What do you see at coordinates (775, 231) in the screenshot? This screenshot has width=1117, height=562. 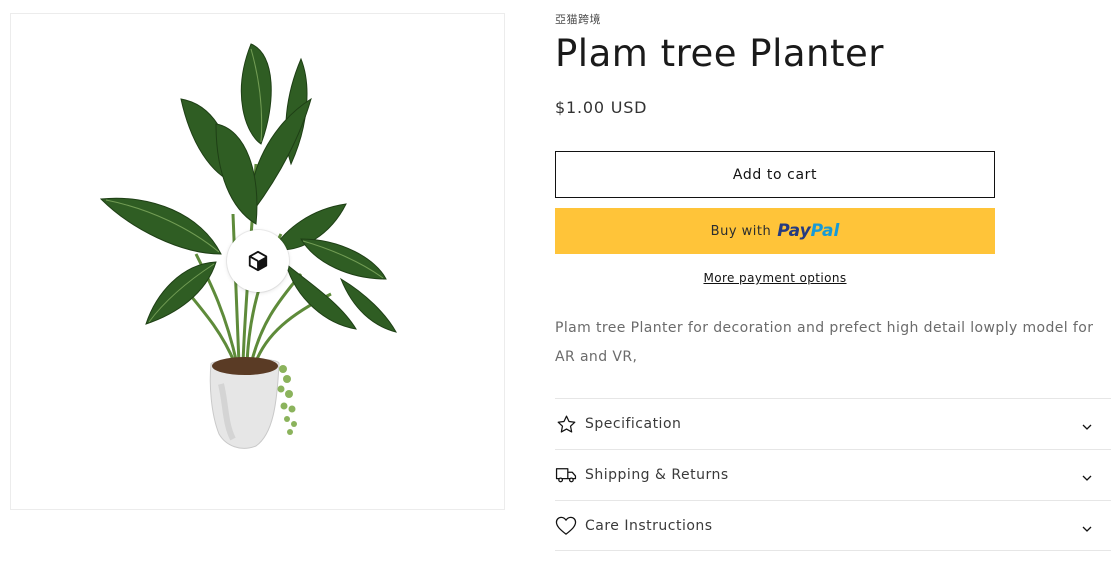 I see `paypal-button: Buy with PayPal` at bounding box center [775, 231].